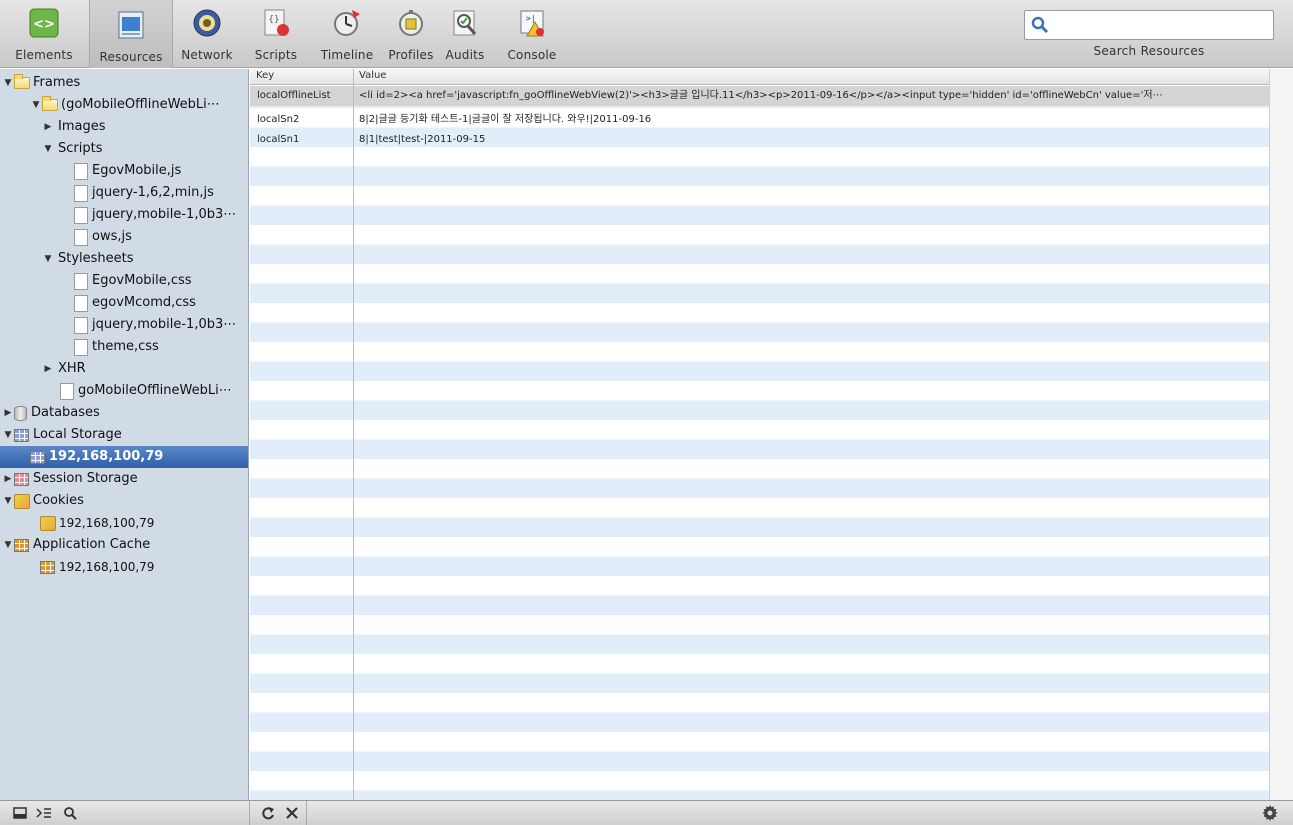  What do you see at coordinates (146, 391) in the screenshot?
I see `tree-document: goMobileOfflineWebLi⋯` at bounding box center [146, 391].